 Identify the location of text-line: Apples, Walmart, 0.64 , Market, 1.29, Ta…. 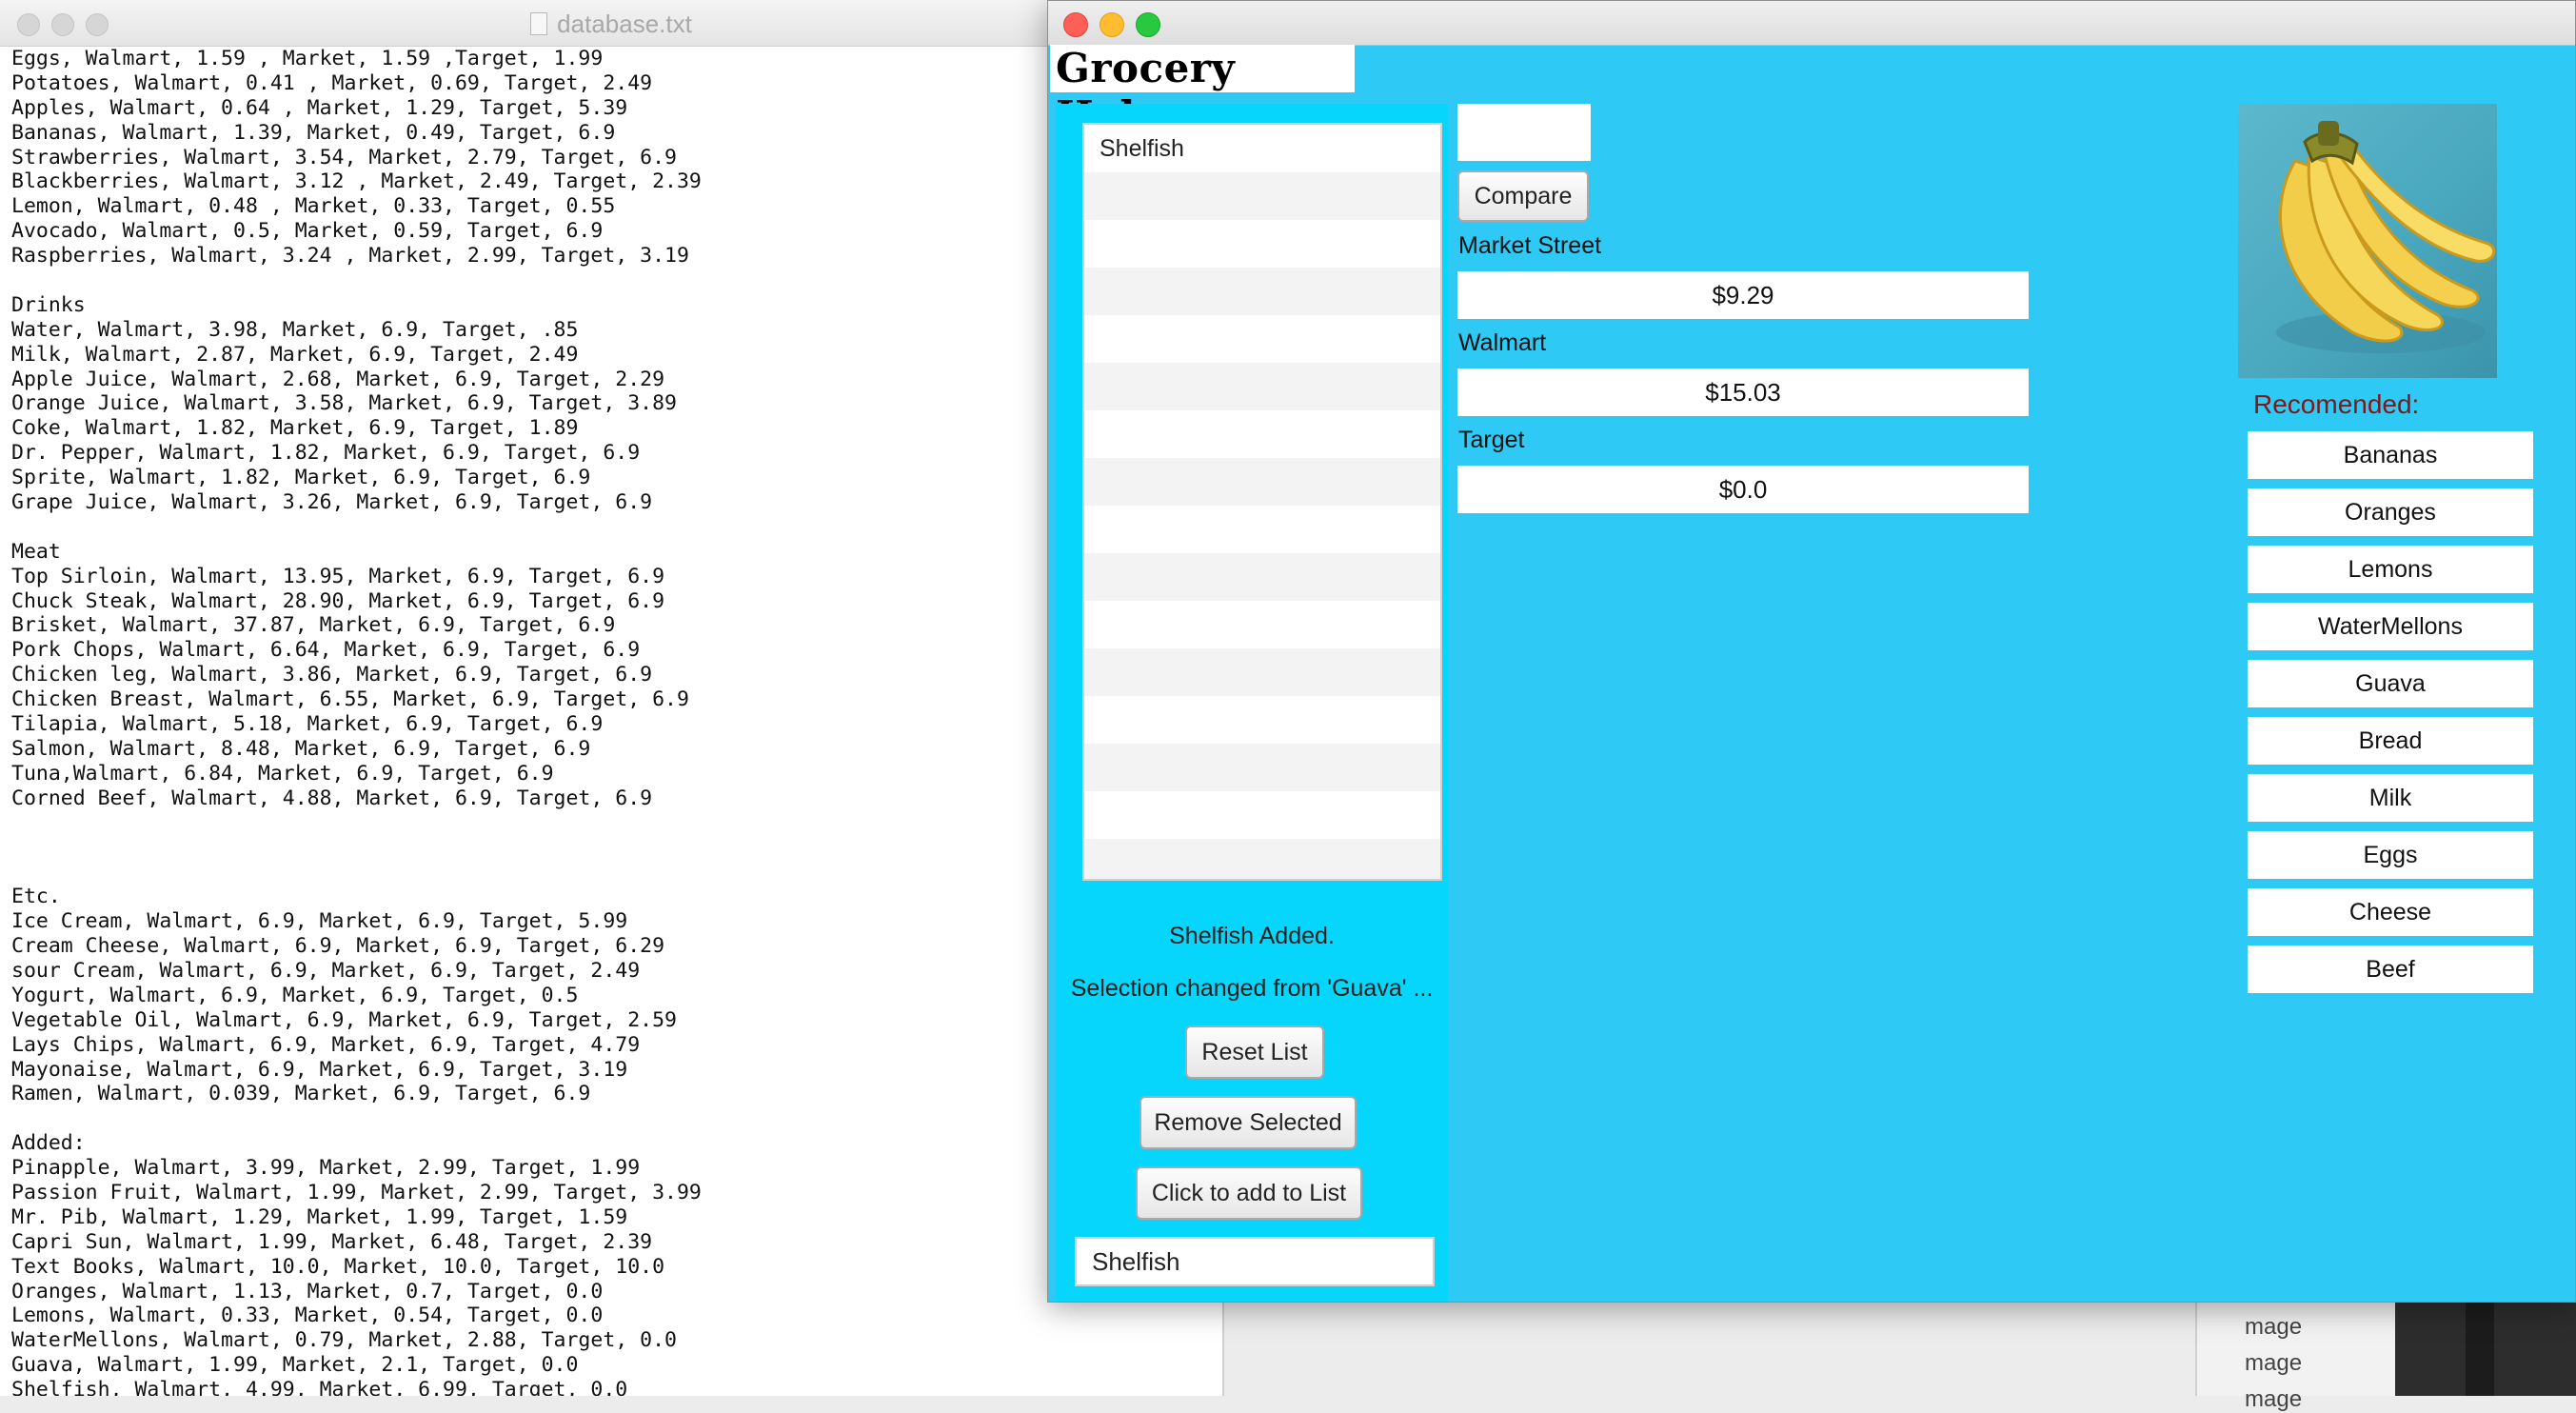
(319, 107).